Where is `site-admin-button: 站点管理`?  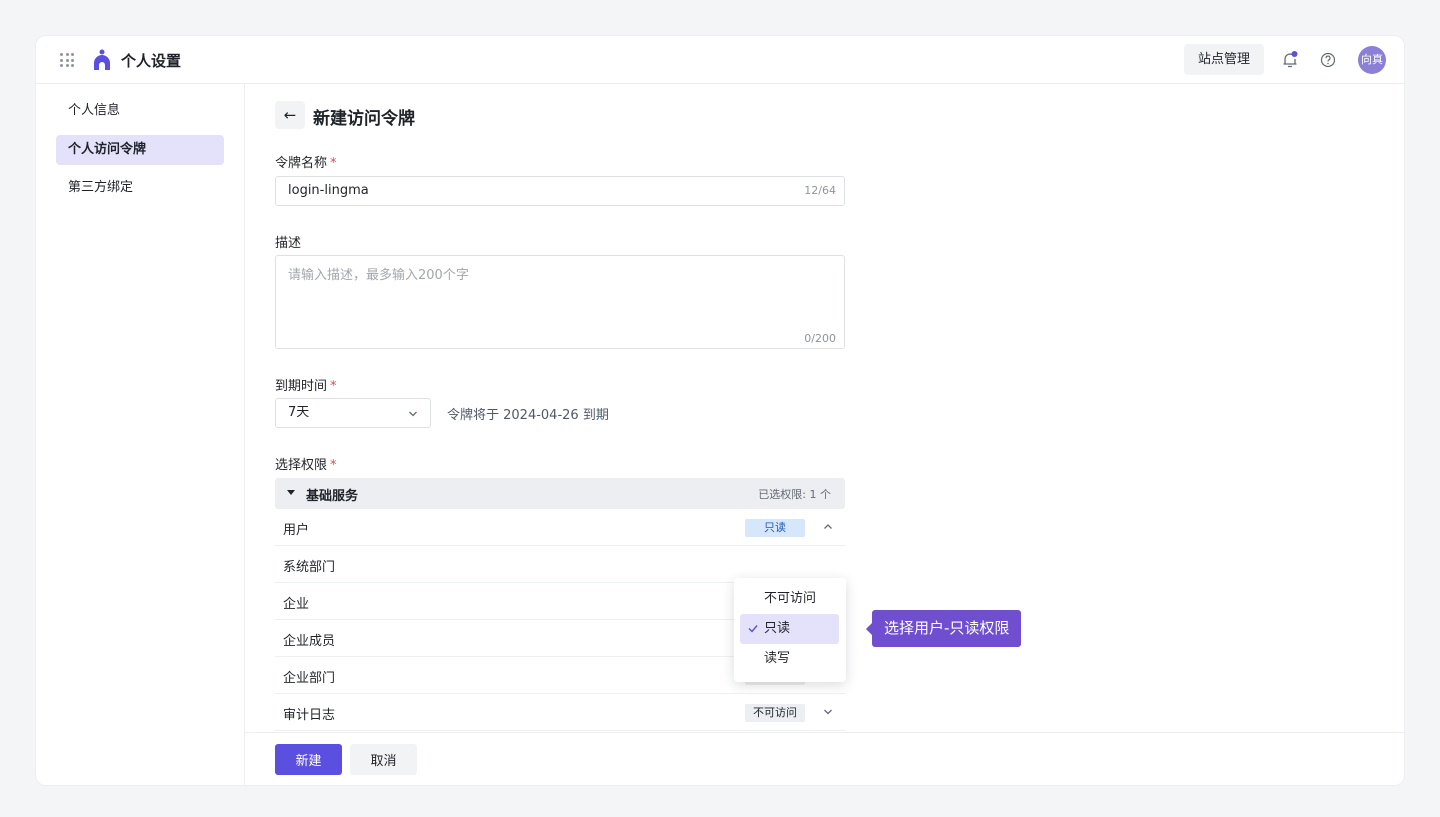 site-admin-button: 站点管理 is located at coordinates (1224, 59).